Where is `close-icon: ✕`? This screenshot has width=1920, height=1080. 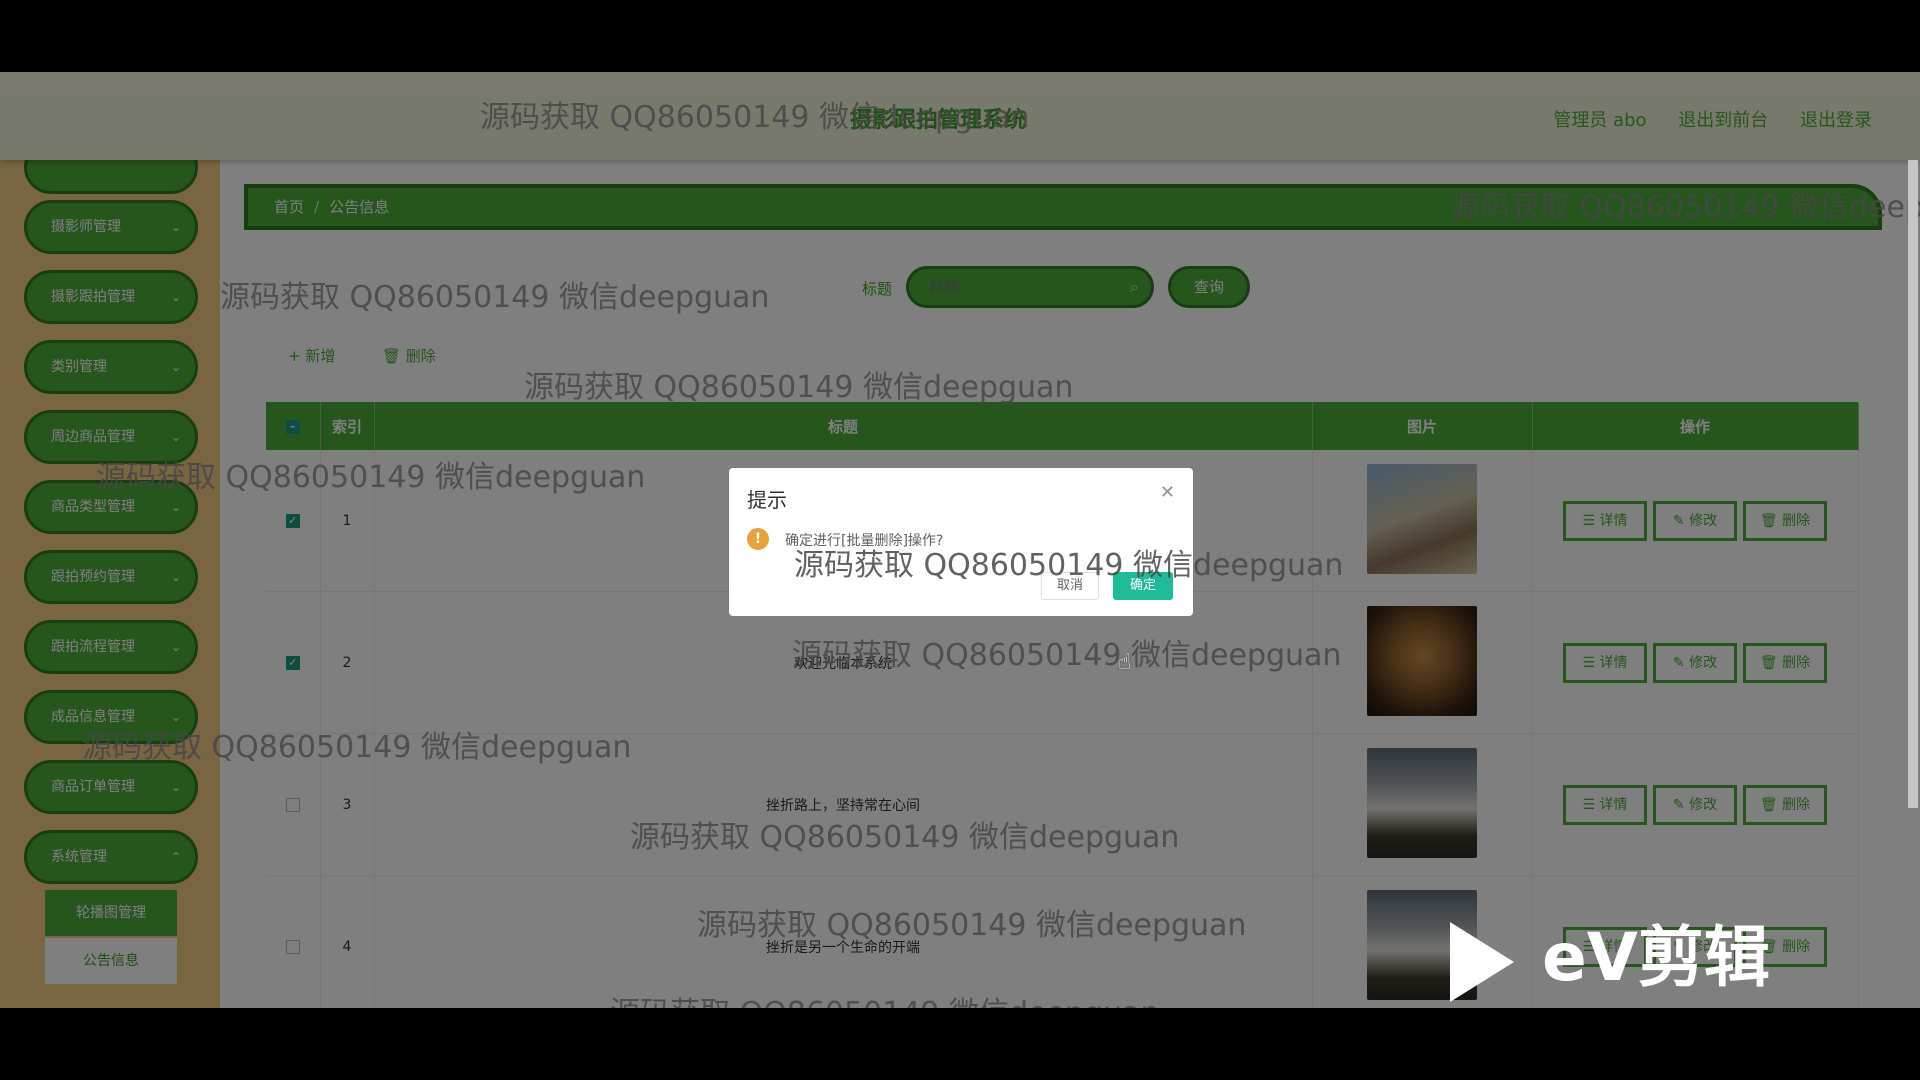 close-icon: ✕ is located at coordinates (1167, 492).